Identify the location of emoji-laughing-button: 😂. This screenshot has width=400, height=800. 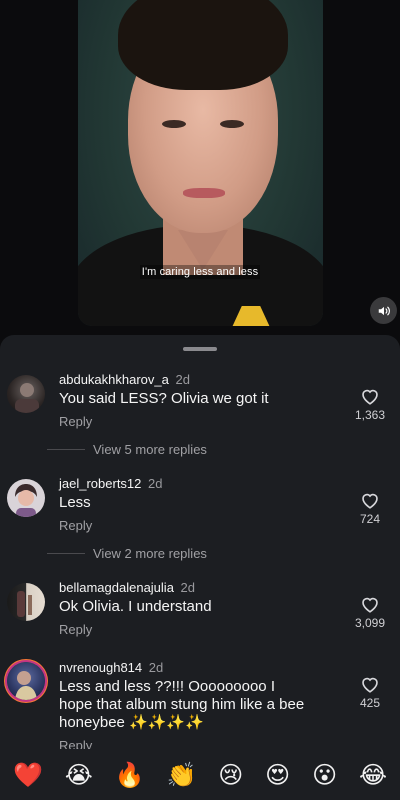
(373, 775).